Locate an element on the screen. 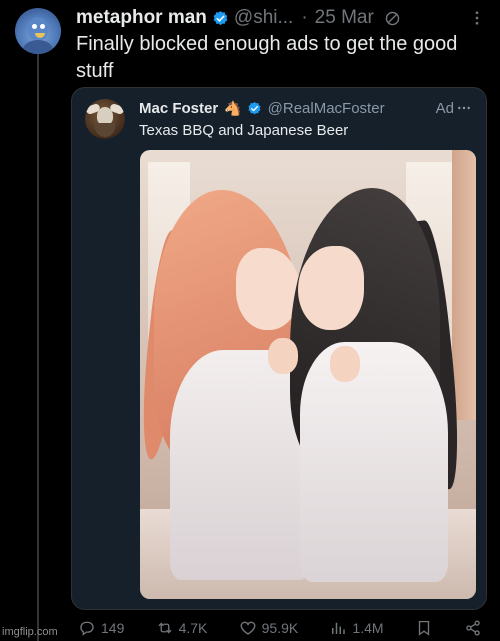 The height and width of the screenshot is (641, 500). reply-button: 149 is located at coordinates (101, 628).